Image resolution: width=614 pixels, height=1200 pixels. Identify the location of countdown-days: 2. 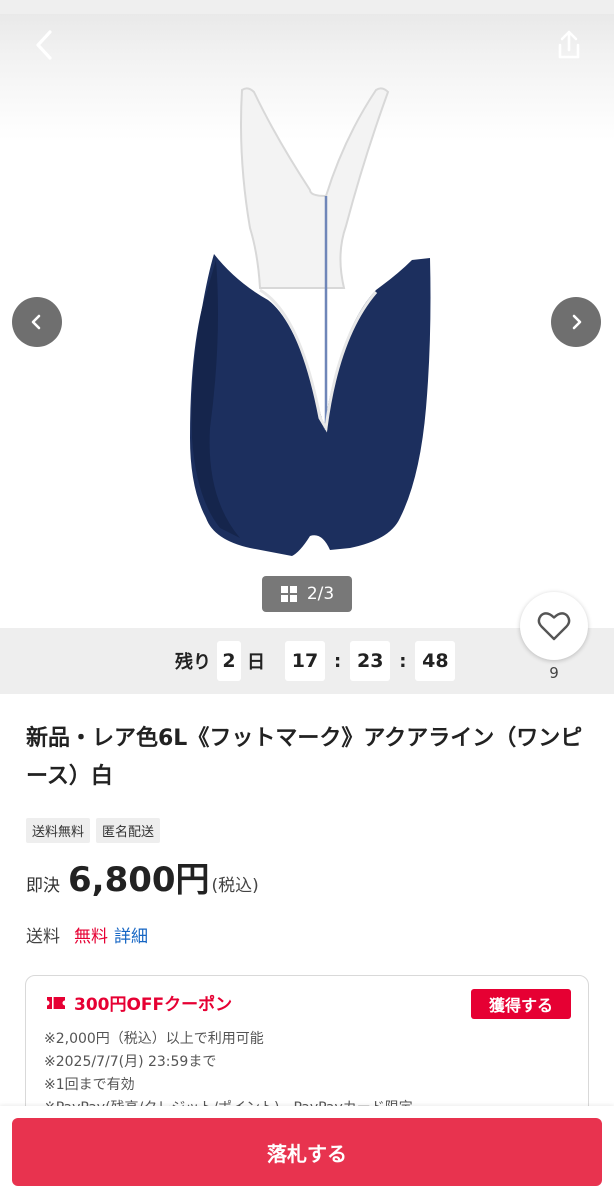
(229, 661).